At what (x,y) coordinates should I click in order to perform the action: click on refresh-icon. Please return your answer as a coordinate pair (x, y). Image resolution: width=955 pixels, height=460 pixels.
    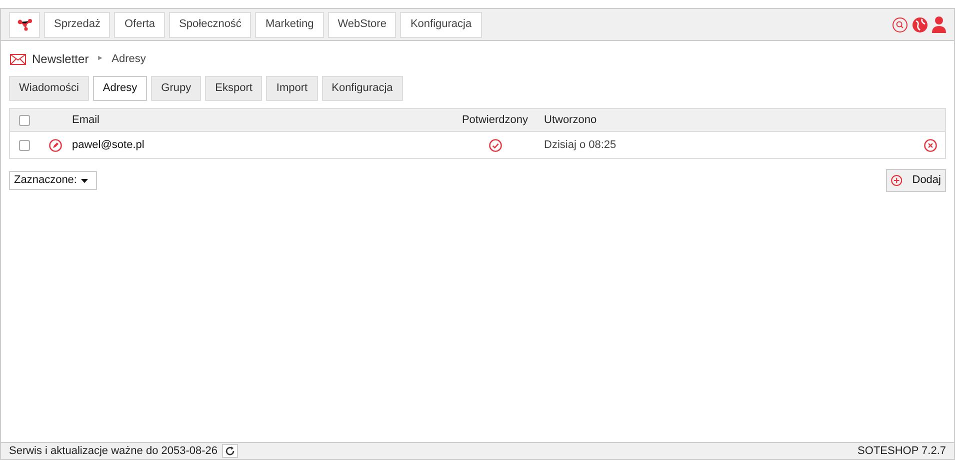
    Looking at the image, I should click on (229, 451).